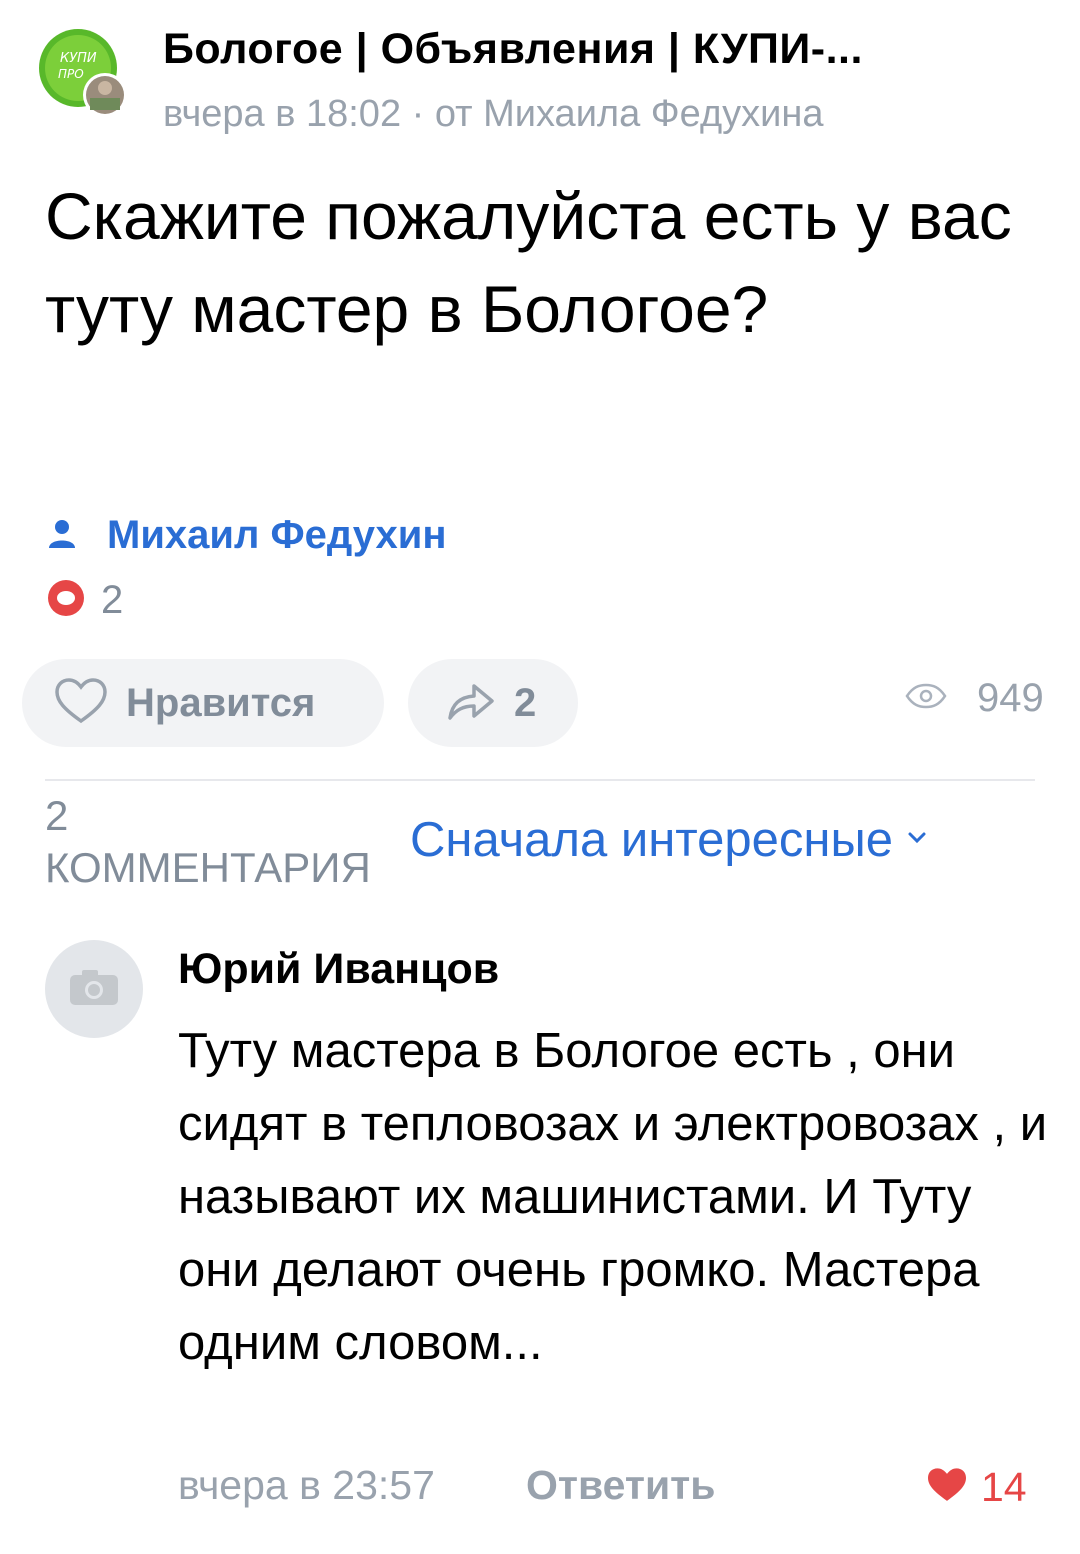  Describe the element at coordinates (471, 703) in the screenshot. I see `share-arrow-icon` at that location.